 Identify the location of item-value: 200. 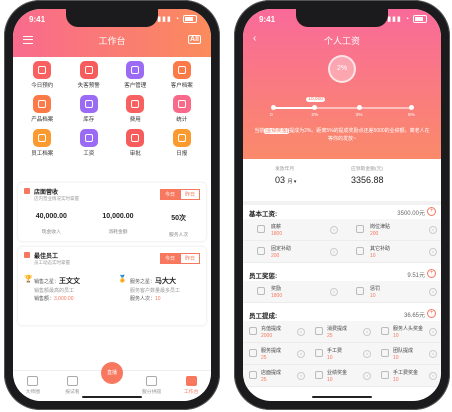
(374, 234).